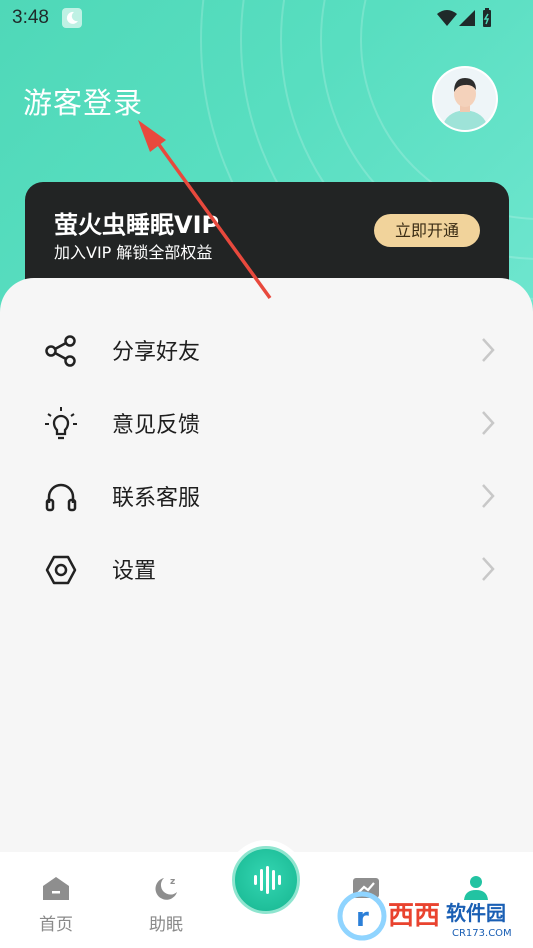 The width and height of the screenshot is (533, 948). What do you see at coordinates (30, 17) in the screenshot?
I see `status-time: 3:48` at bounding box center [30, 17].